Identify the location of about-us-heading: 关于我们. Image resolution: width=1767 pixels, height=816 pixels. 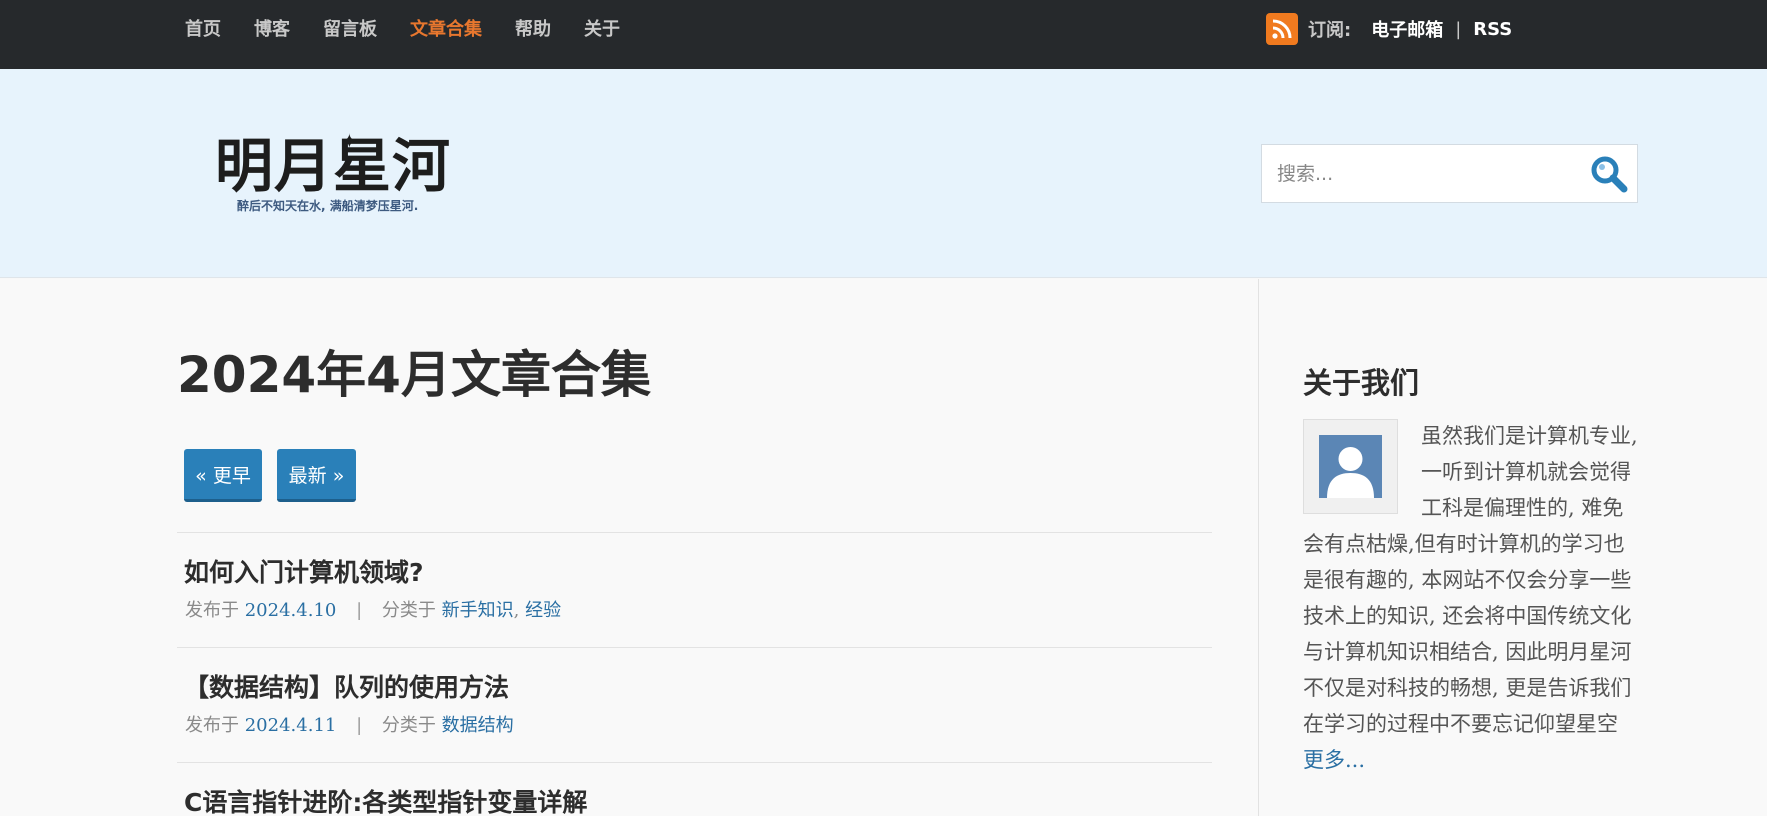
(1361, 383).